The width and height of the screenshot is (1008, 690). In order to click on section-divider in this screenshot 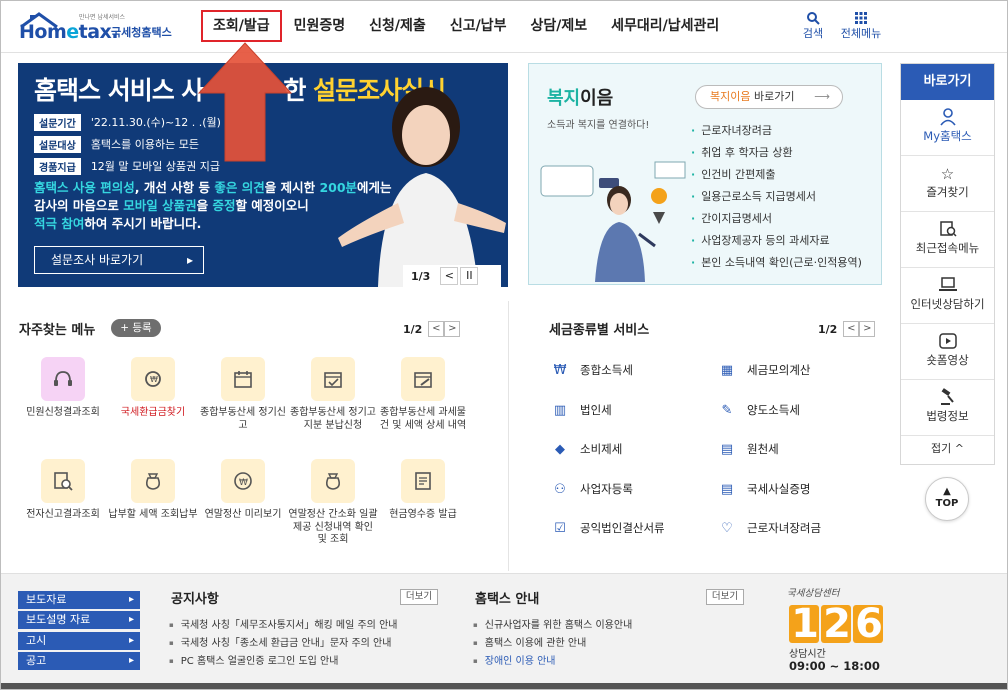, I will do `click(508, 436)`.